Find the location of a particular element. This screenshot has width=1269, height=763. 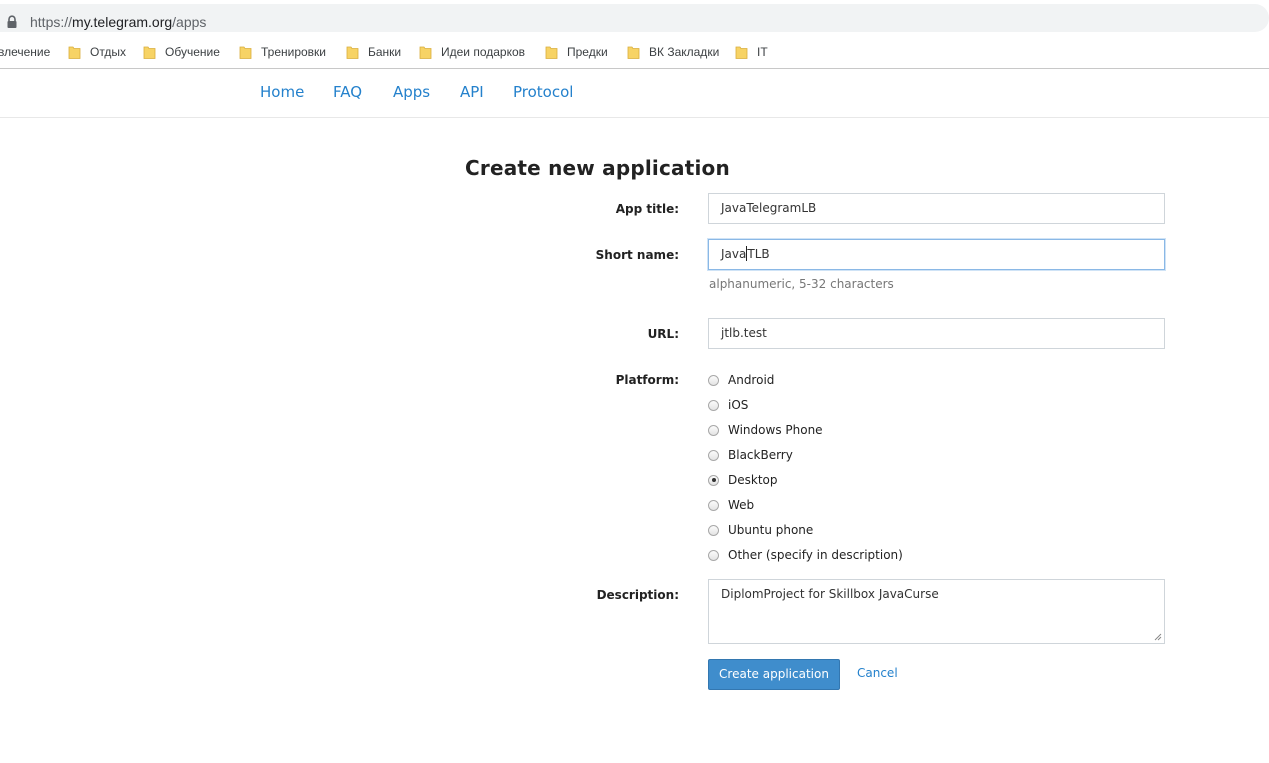

address-bar: https://my.telegram.org/apps is located at coordinates (634, 18).